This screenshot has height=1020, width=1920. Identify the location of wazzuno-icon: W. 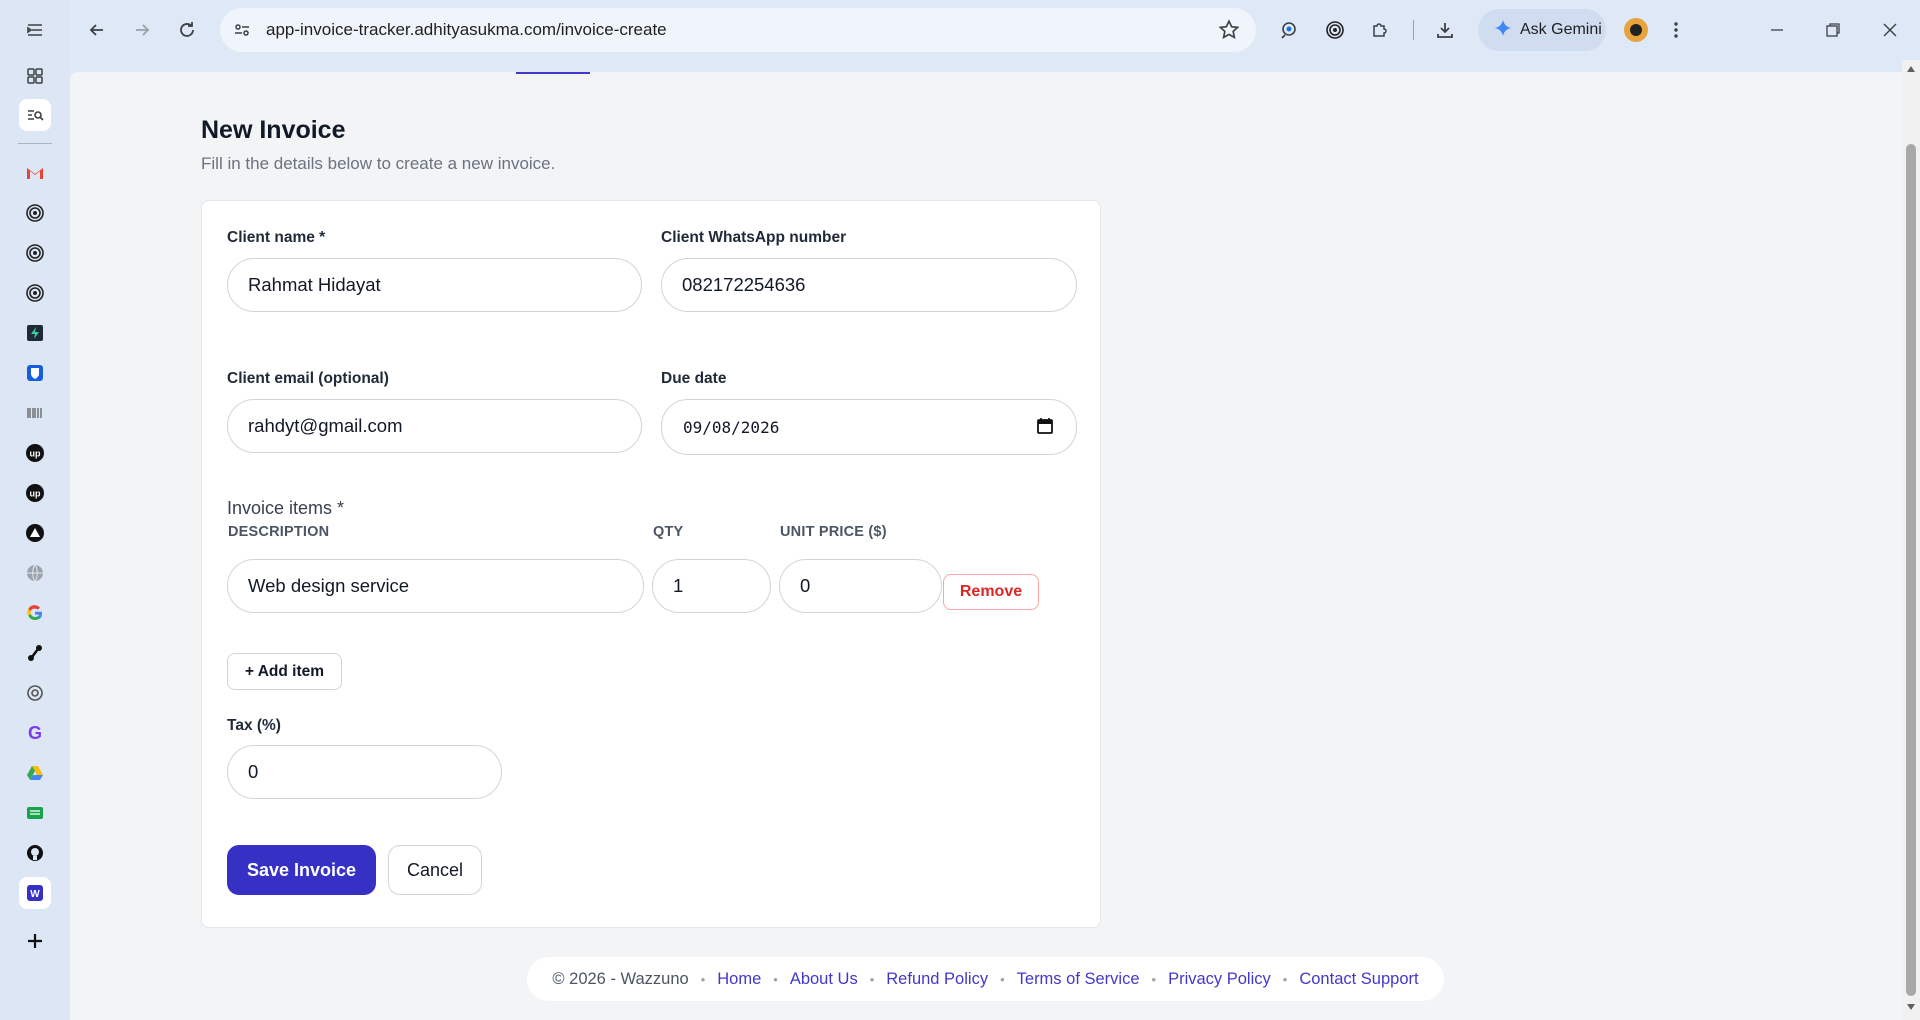
(35, 893).